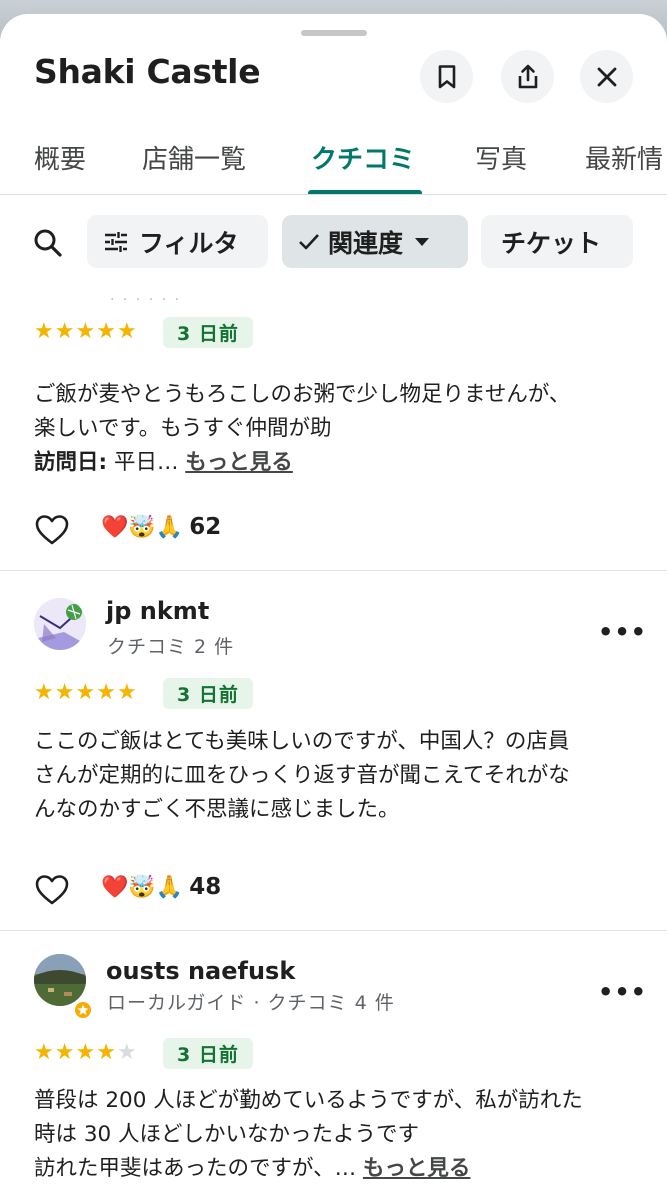 This screenshot has width=667, height=1200. I want to click on close-icon, so click(606, 76).